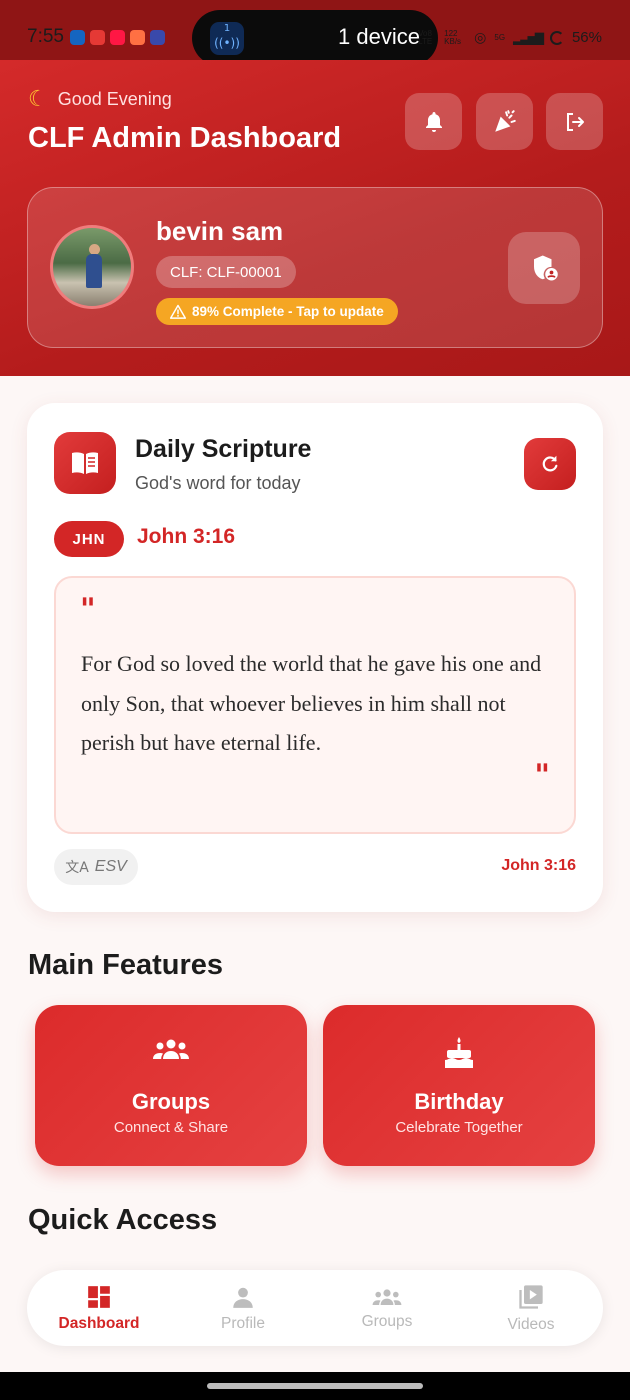 The image size is (630, 1400). Describe the element at coordinates (99, 1323) in the screenshot. I see `nav-dashboard-label: Dashboard` at that location.